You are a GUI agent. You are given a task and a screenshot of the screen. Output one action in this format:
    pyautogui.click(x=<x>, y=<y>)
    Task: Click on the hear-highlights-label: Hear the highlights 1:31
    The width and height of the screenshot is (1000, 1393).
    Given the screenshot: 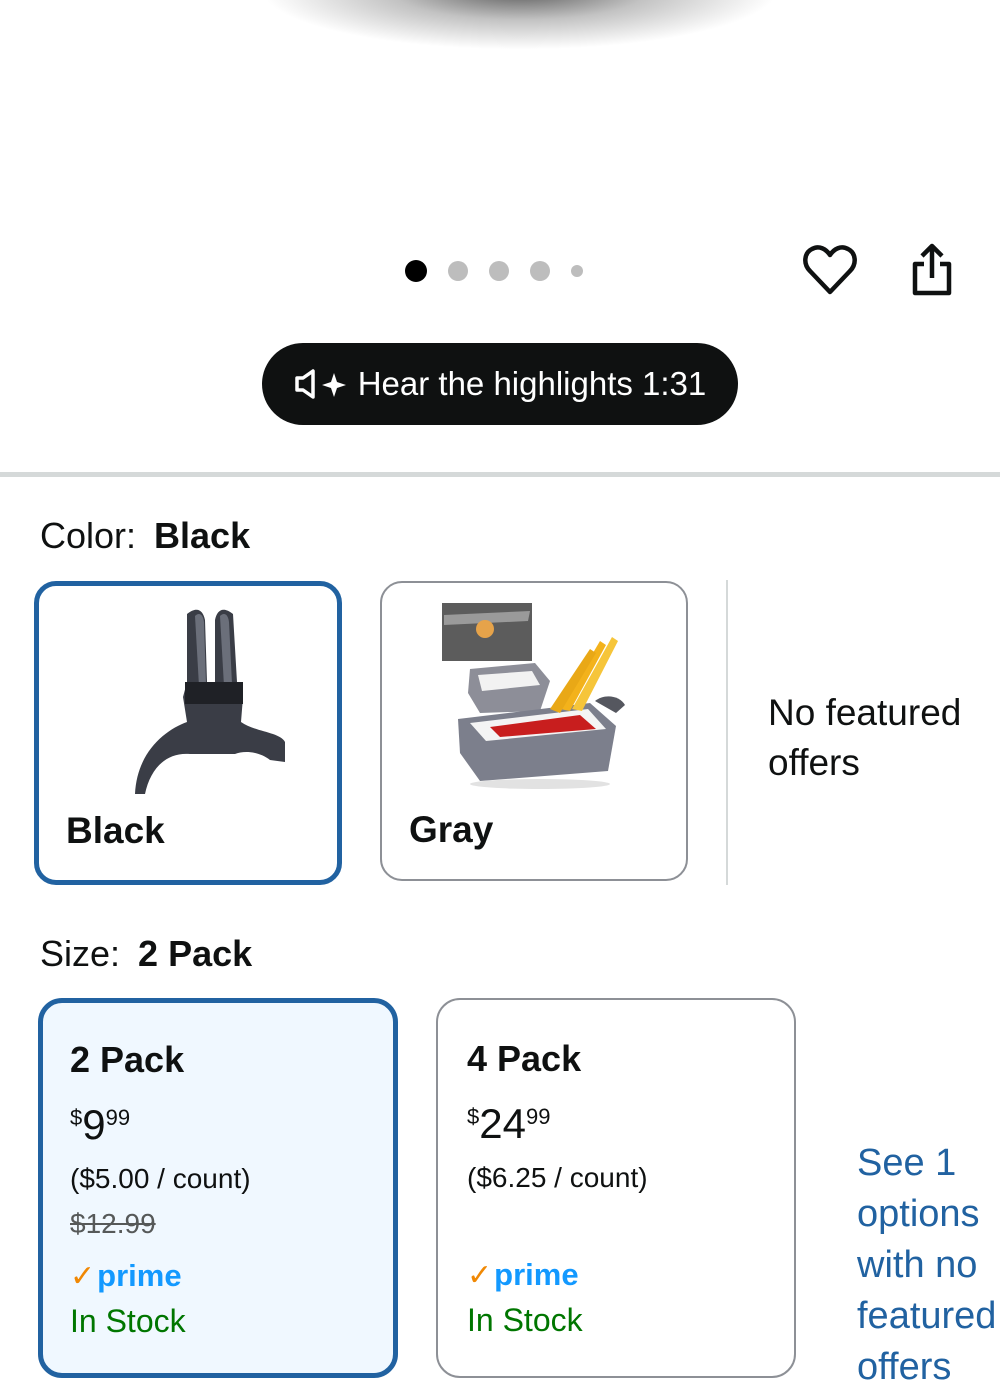 What is the action you would take?
    pyautogui.click(x=532, y=383)
    